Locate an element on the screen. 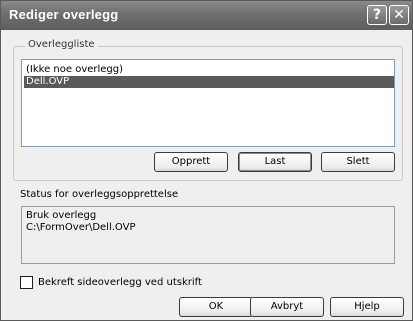 This screenshot has height=321, width=413. list-item-dell-ovp: Dell.OVP is located at coordinates (209, 82).